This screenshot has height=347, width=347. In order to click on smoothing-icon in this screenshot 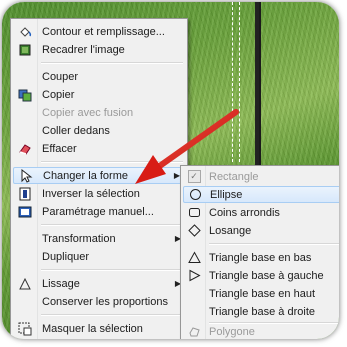, I will do `click(25, 283)`.